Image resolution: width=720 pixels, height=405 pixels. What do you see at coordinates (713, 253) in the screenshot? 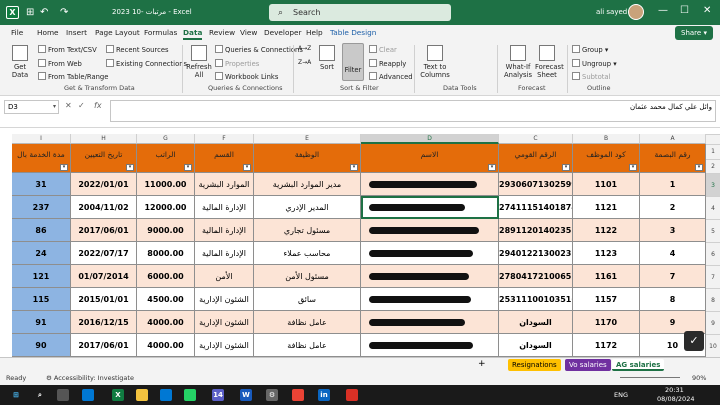
I see `row-header: 6` at bounding box center [713, 253].